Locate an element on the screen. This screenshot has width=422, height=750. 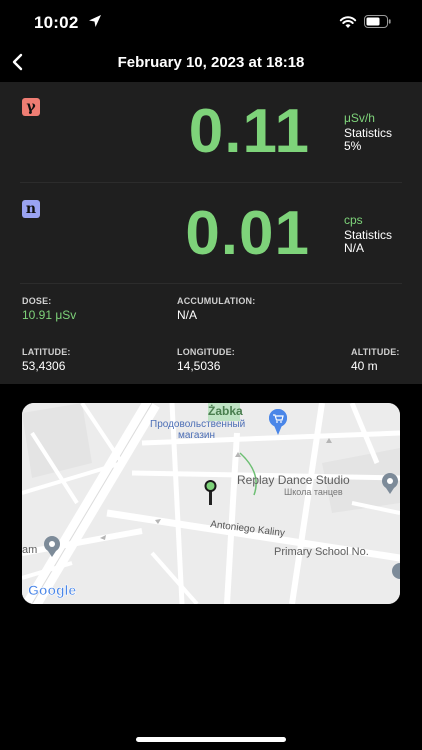
map-label-grocery: Продовольственный is located at coordinates (197, 424).